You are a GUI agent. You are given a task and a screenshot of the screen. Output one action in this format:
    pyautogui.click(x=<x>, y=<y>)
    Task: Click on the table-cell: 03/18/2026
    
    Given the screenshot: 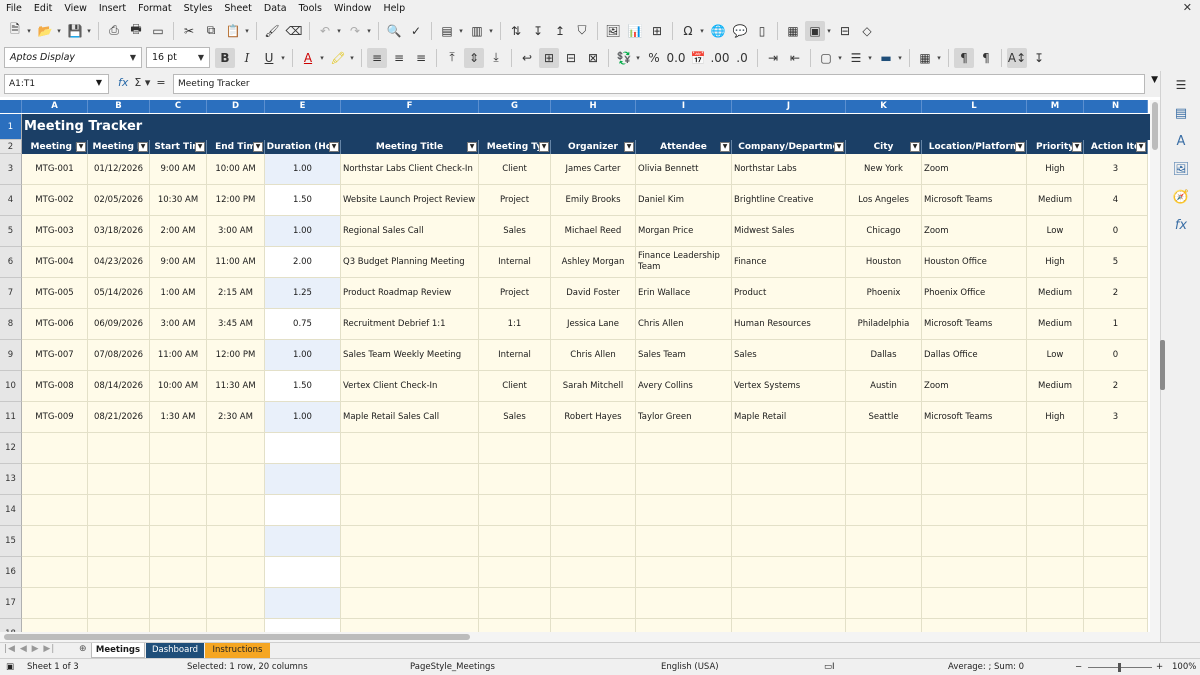 What is the action you would take?
    pyautogui.click(x=119, y=231)
    